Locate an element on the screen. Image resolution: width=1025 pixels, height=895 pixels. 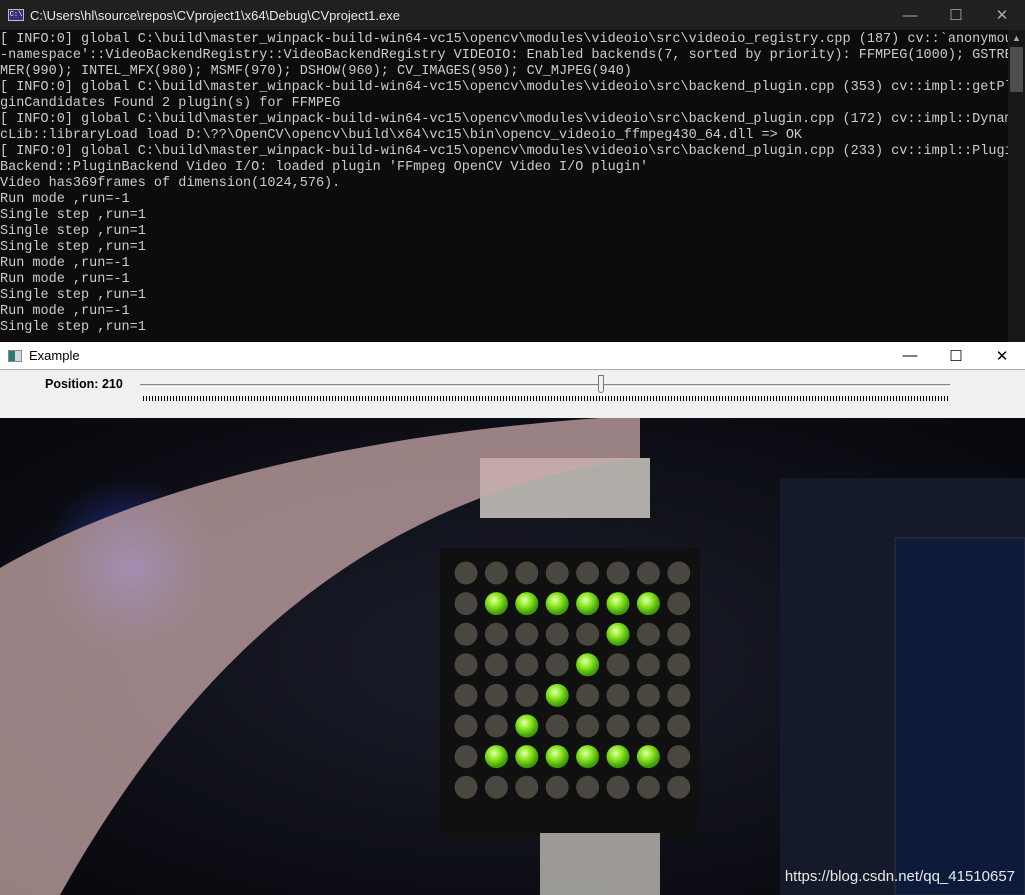
example-title-bar: Example — ☐ ✕ is located at coordinates (512, 356).